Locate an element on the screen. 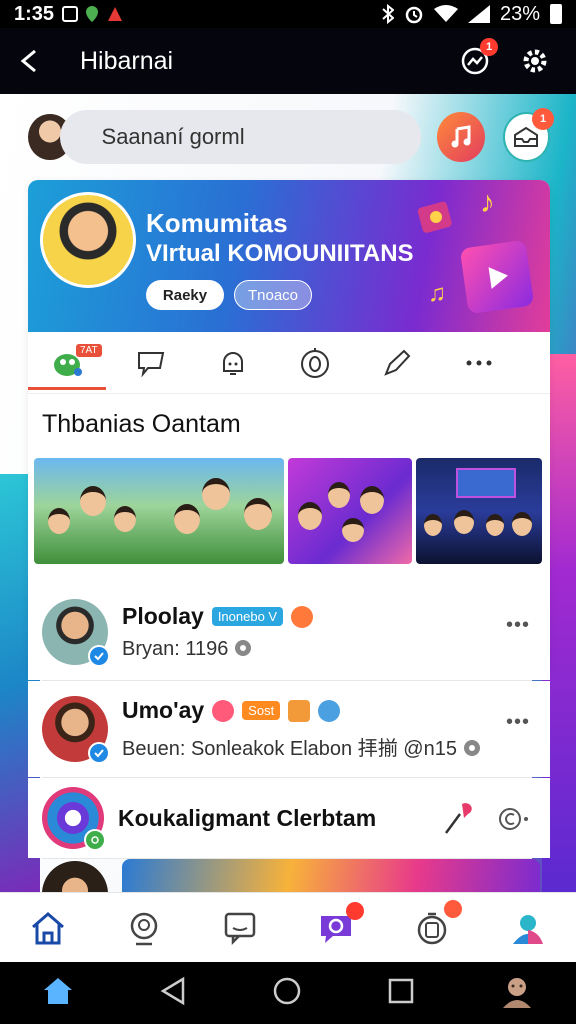 This screenshot has height=1024, width=576. system-back-button is located at coordinates (173, 993).